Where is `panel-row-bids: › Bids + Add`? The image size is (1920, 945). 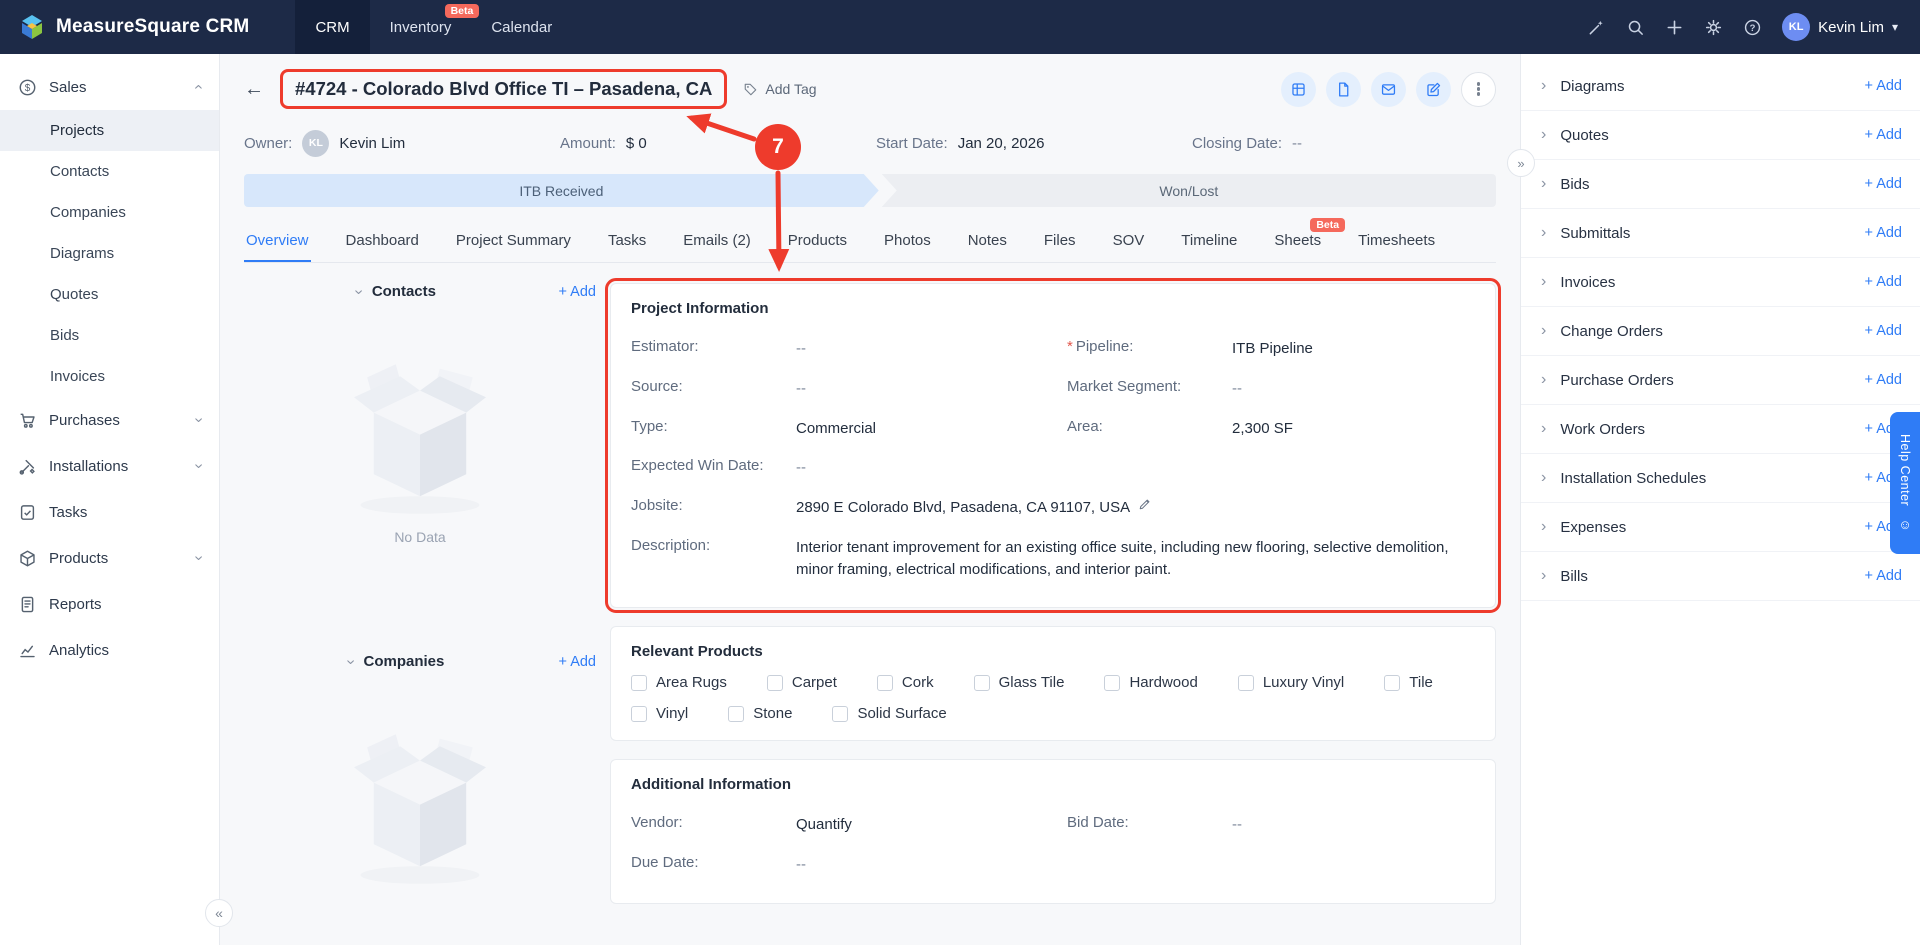
panel-row-bids: › Bids + Add is located at coordinates (1720, 184).